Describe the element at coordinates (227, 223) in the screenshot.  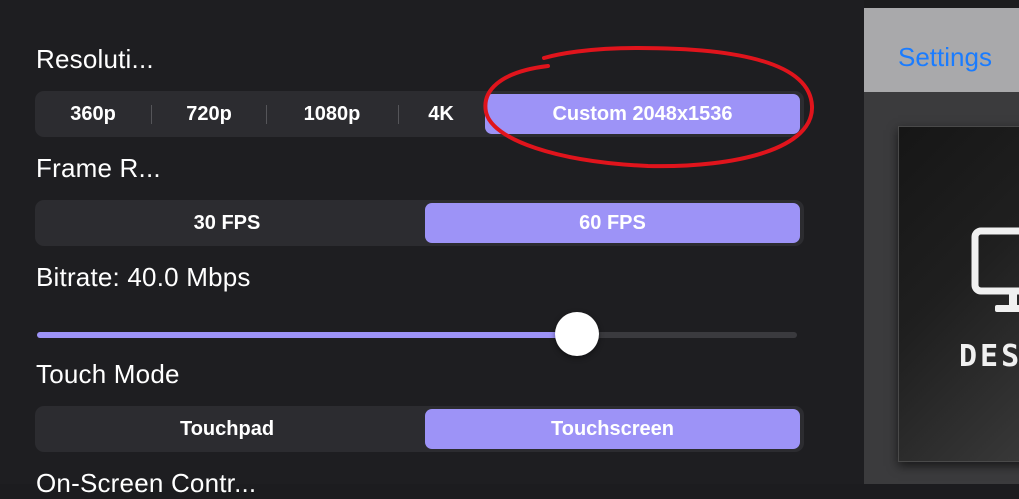
I see `frame-rate-option-30: 30 FPS` at that location.